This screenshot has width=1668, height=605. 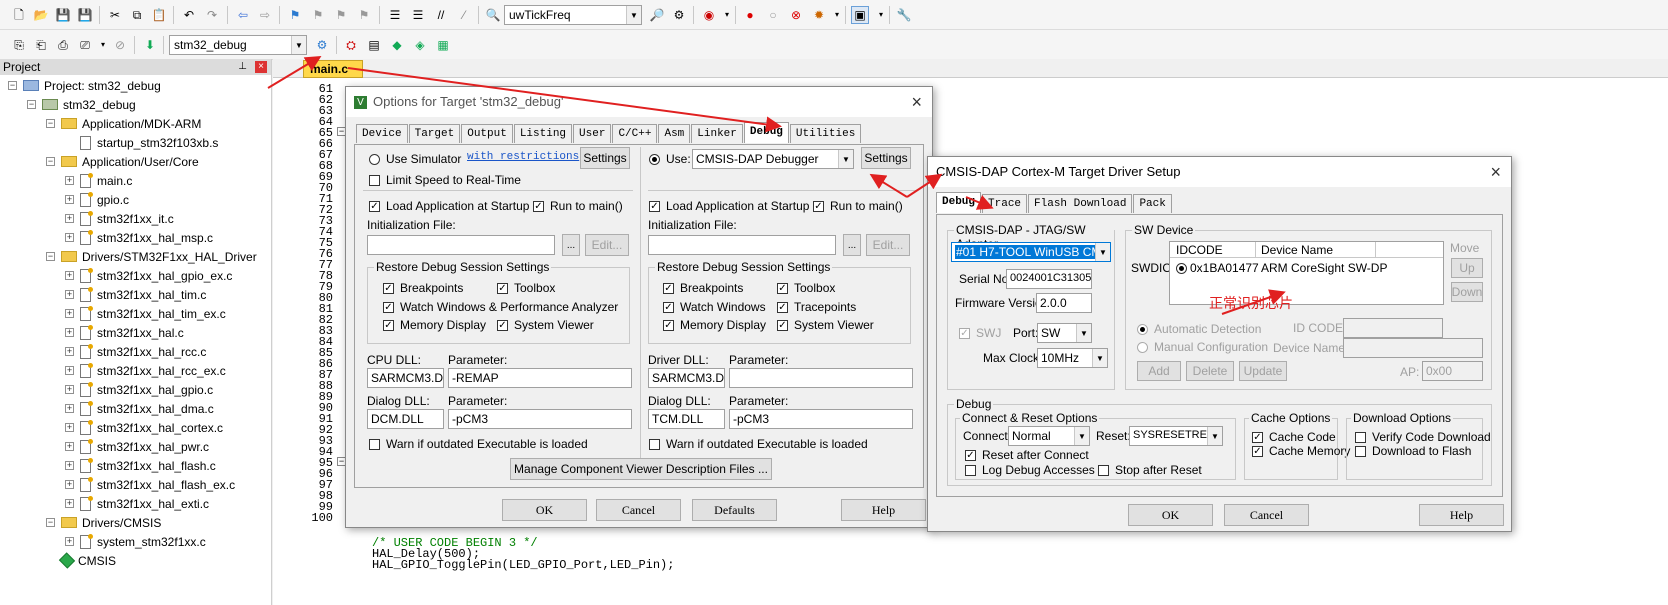 What do you see at coordinates (1210, 371) in the screenshot?
I see `delete-button: Delete` at bounding box center [1210, 371].